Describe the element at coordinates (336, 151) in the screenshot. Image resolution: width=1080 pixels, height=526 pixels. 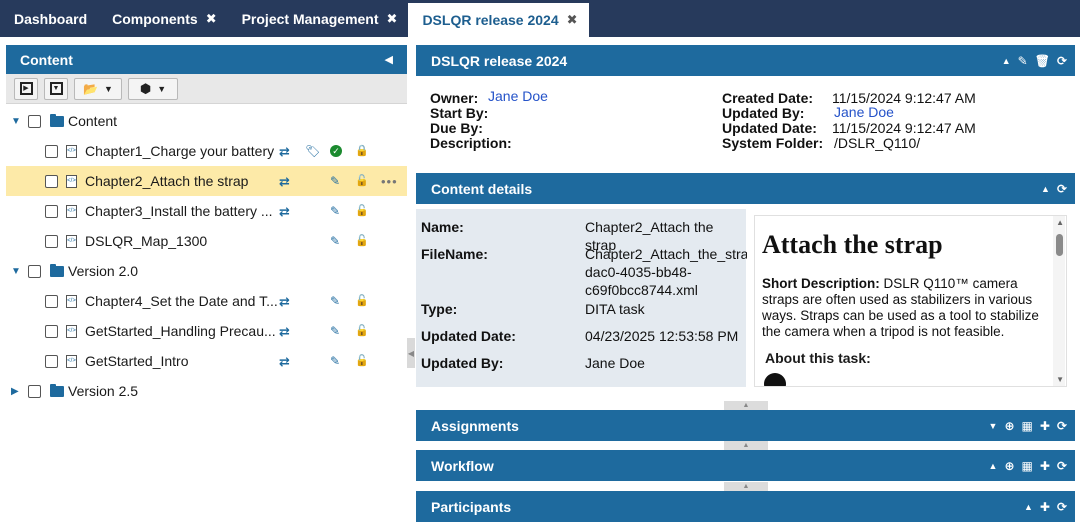
I see `approved-icon: ✓` at that location.